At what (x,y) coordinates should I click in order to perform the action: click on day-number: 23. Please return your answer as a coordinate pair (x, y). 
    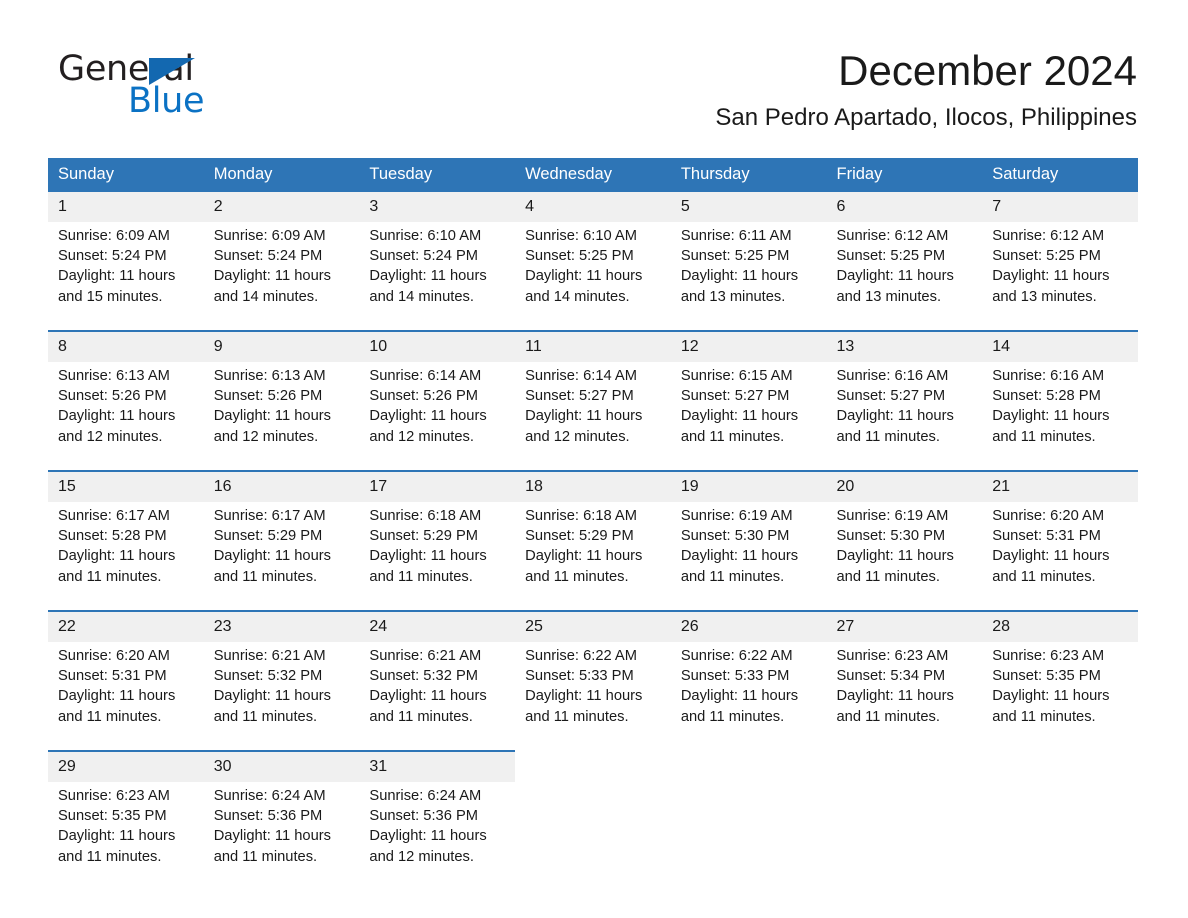
    Looking at the image, I should click on (281, 626).